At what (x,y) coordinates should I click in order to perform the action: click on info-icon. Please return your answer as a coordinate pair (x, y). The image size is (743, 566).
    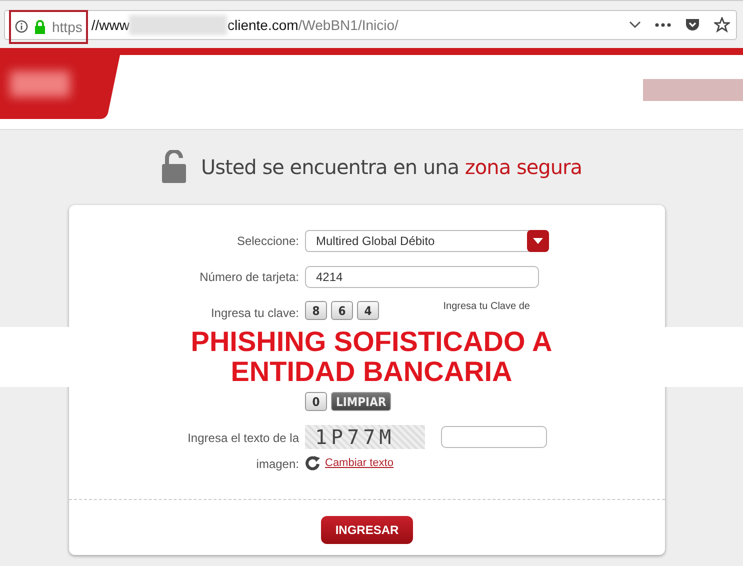
    Looking at the image, I should click on (21, 26).